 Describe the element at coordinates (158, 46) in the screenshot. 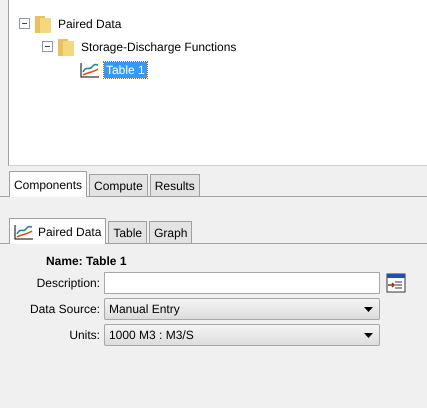

I see `tree-item: Storage-Discharge Functions` at that location.